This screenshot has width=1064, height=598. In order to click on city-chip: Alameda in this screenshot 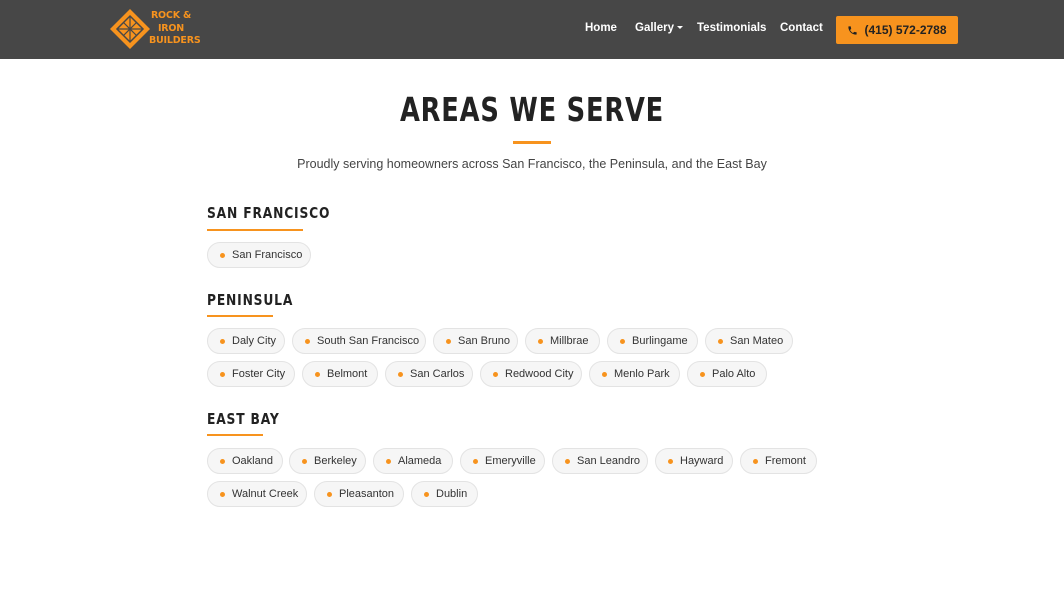, I will do `click(413, 461)`.